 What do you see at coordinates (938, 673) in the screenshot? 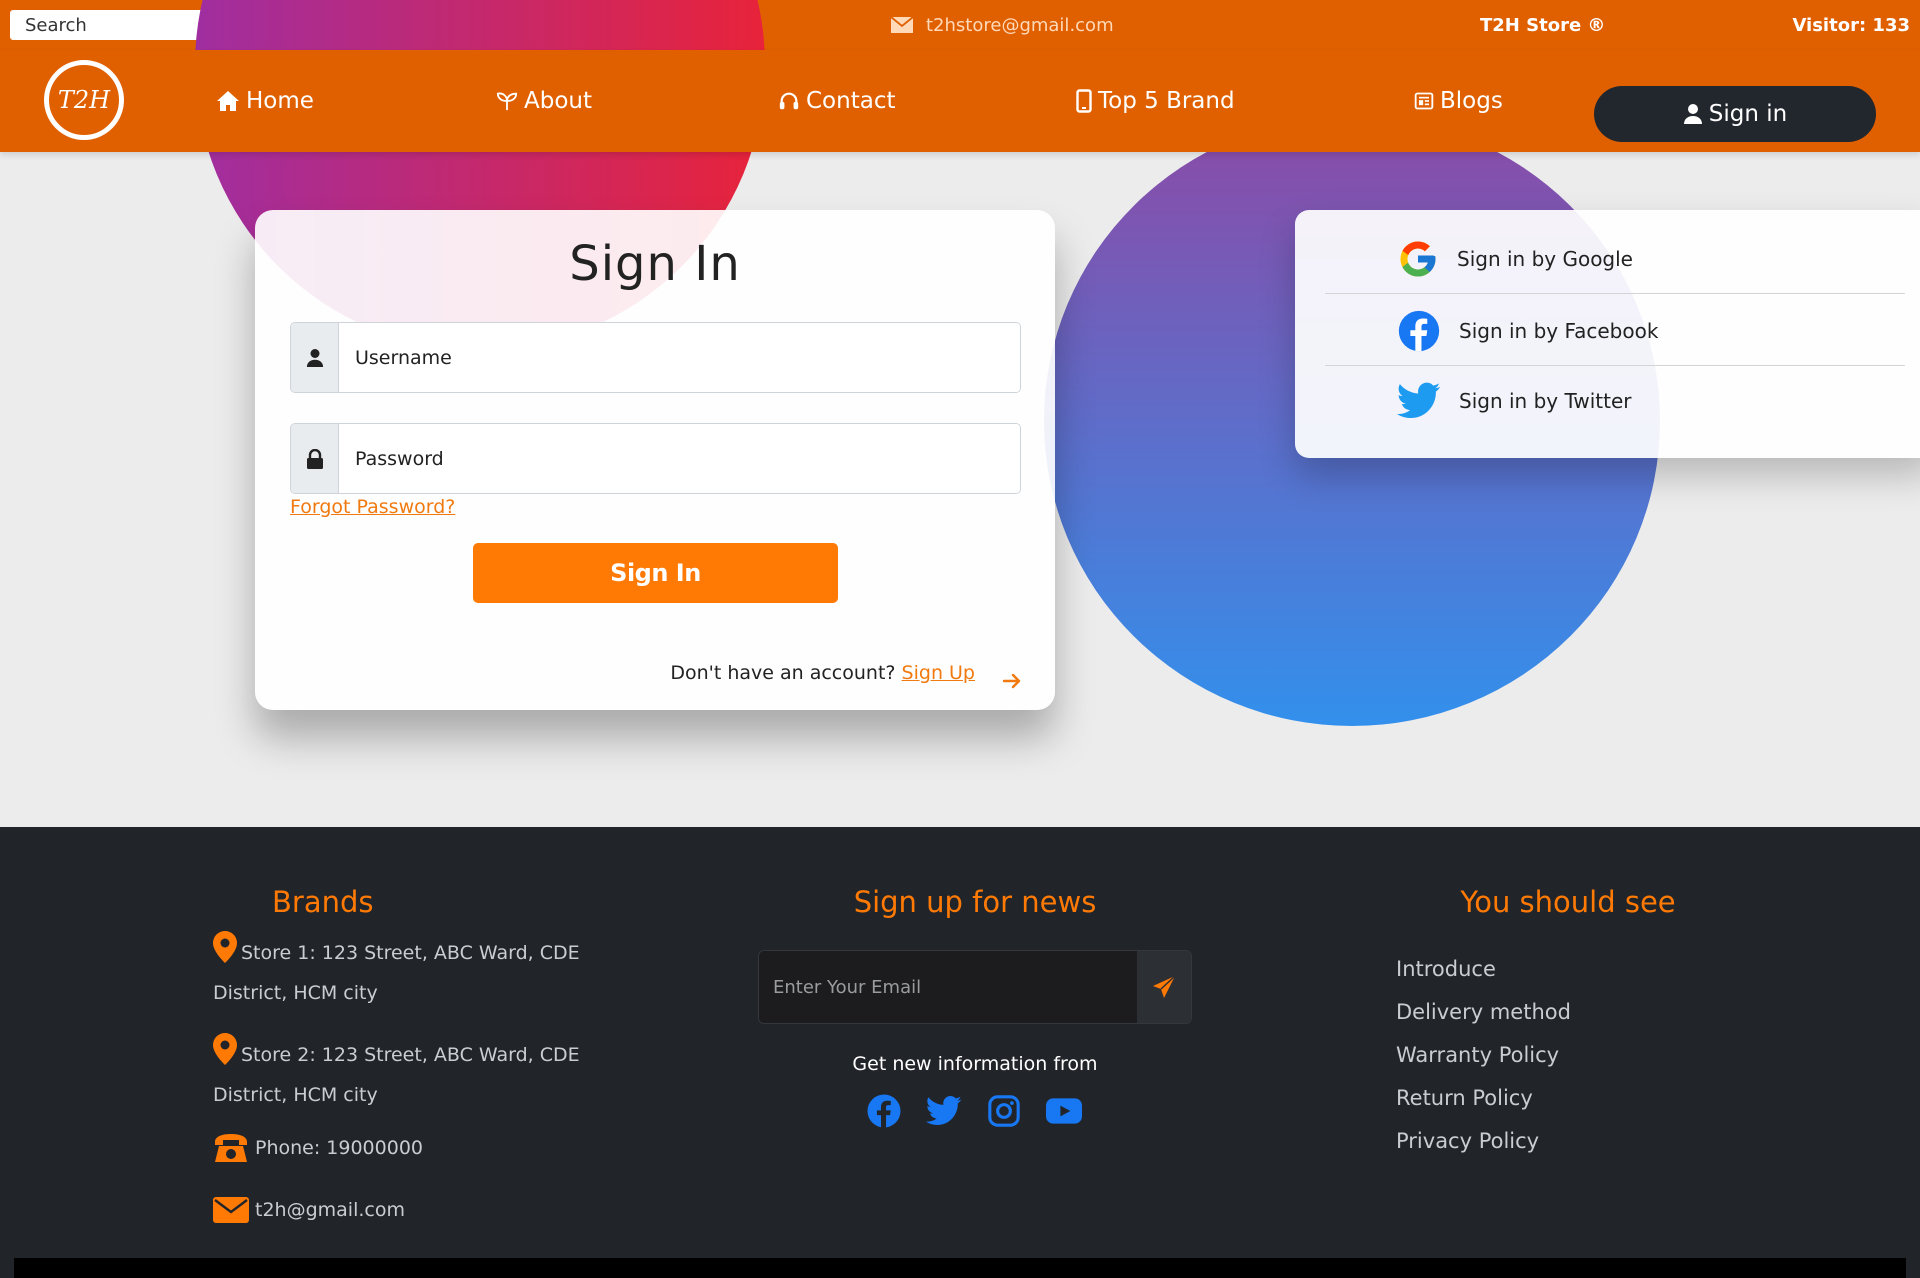
I see `signup-link: Sign Up` at bounding box center [938, 673].